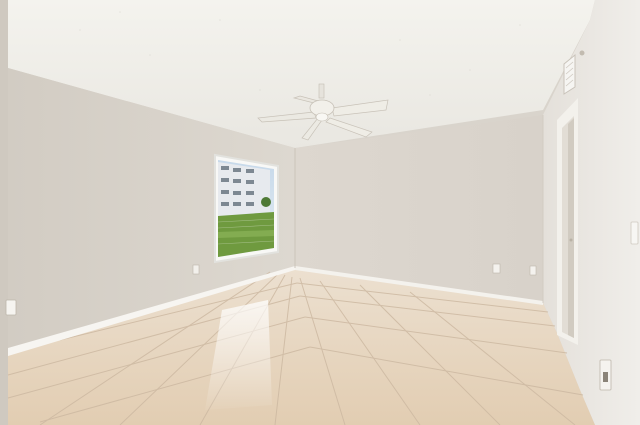  I want to click on doorway, so click(567, 221).